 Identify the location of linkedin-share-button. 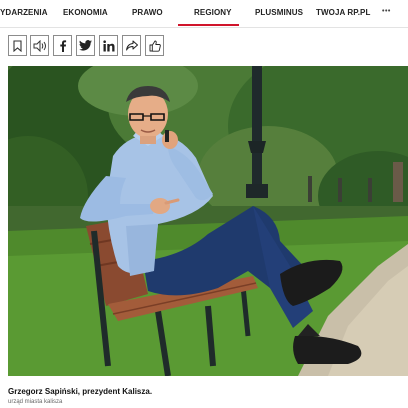
(108, 45).